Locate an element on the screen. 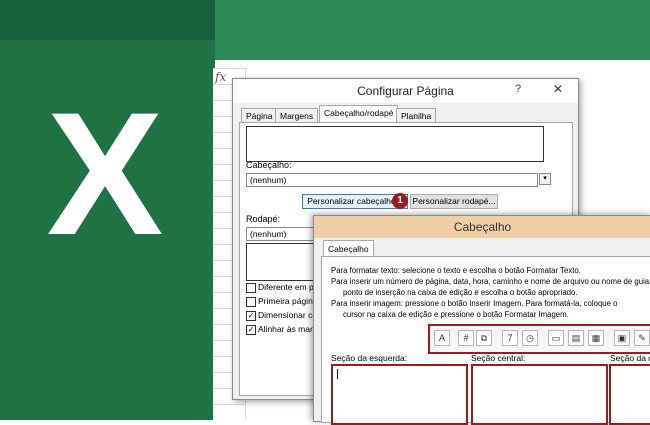 The image size is (650, 425). excel-logo-panel is located at coordinates (432, 30).